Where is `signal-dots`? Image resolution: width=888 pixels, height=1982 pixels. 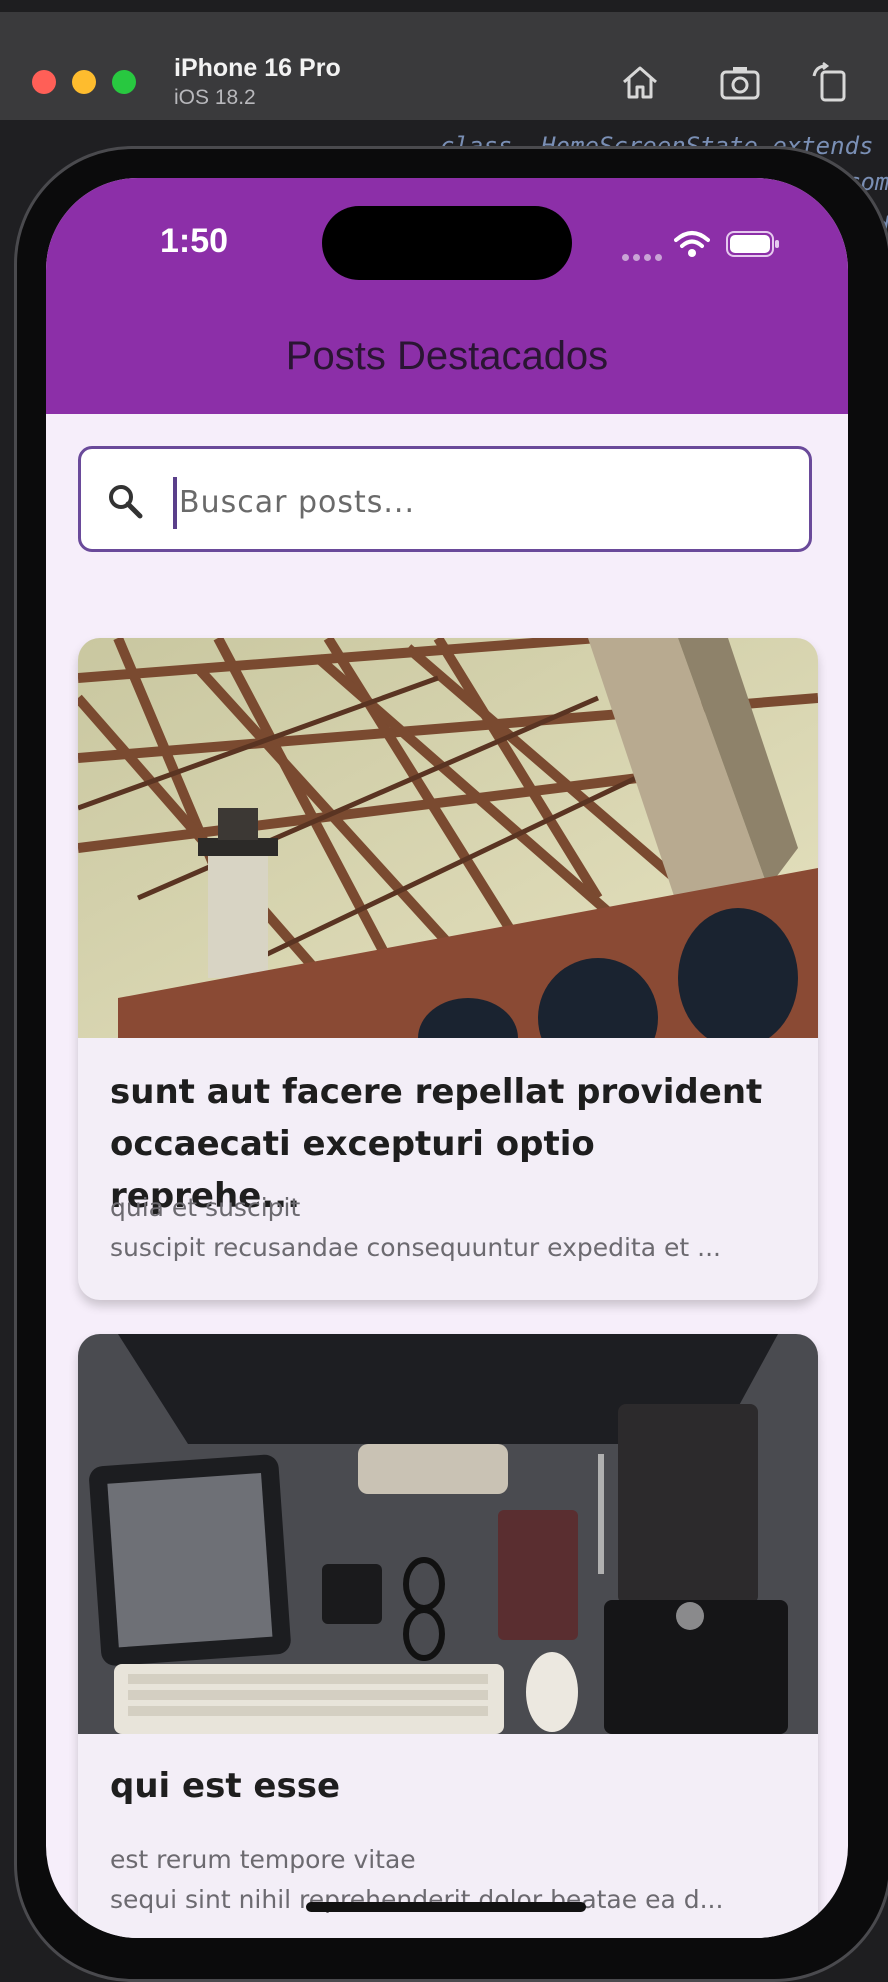
signal-dots is located at coordinates (644, 257).